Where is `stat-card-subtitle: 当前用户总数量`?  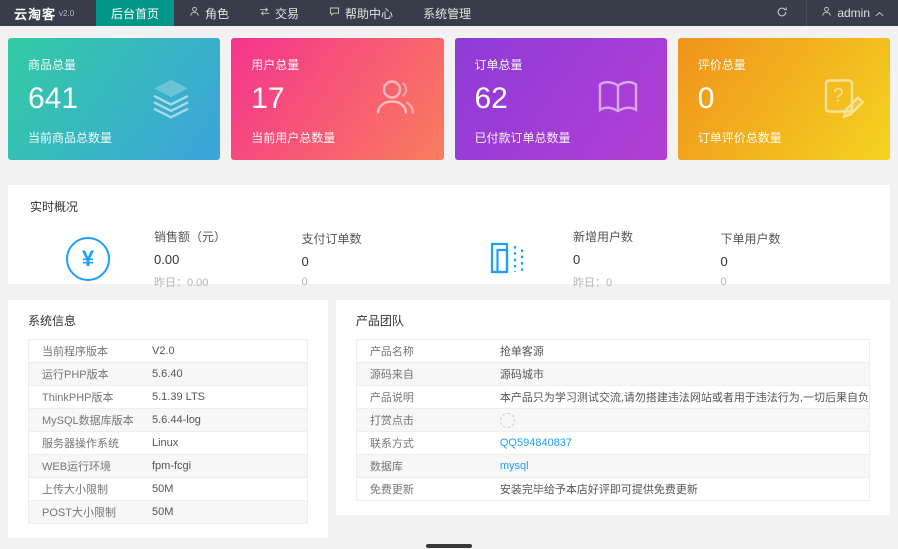 stat-card-subtitle: 当前用户总数量 is located at coordinates (293, 138).